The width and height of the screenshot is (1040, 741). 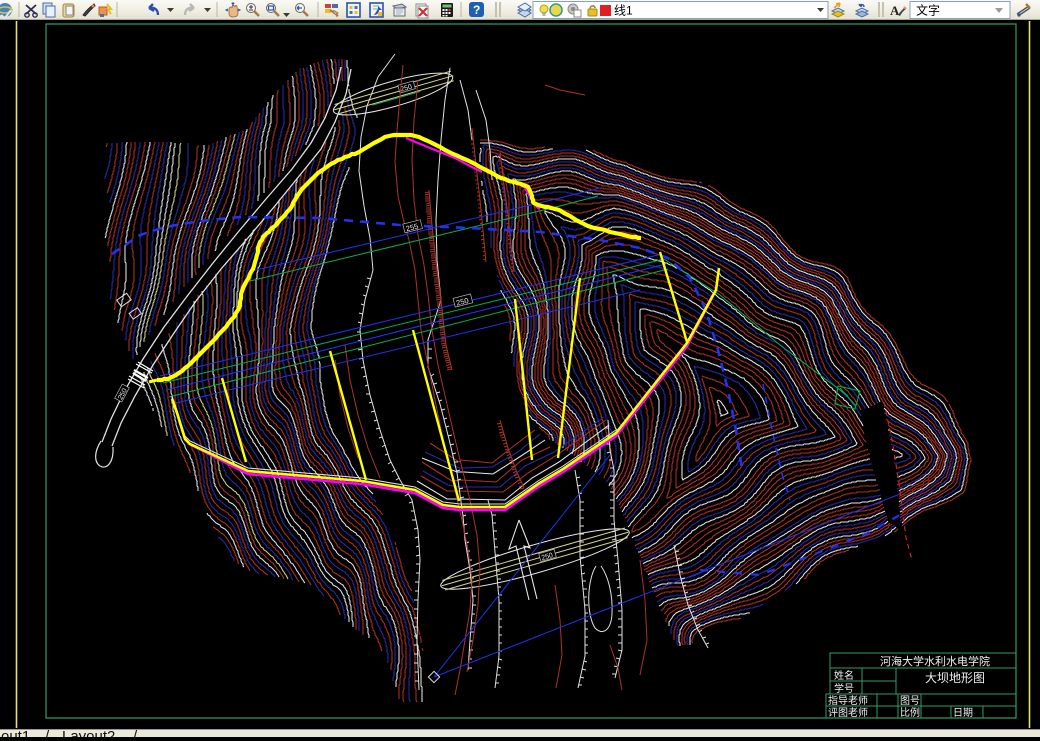 What do you see at coordinates (848, 712) in the screenshot?
I see `svg-text: 评图老师` at bounding box center [848, 712].